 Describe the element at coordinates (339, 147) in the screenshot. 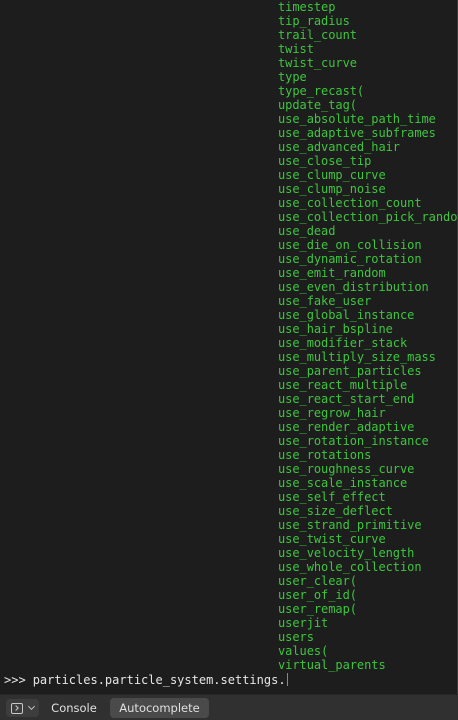

I see `completion-item: use_advanced_hair` at that location.